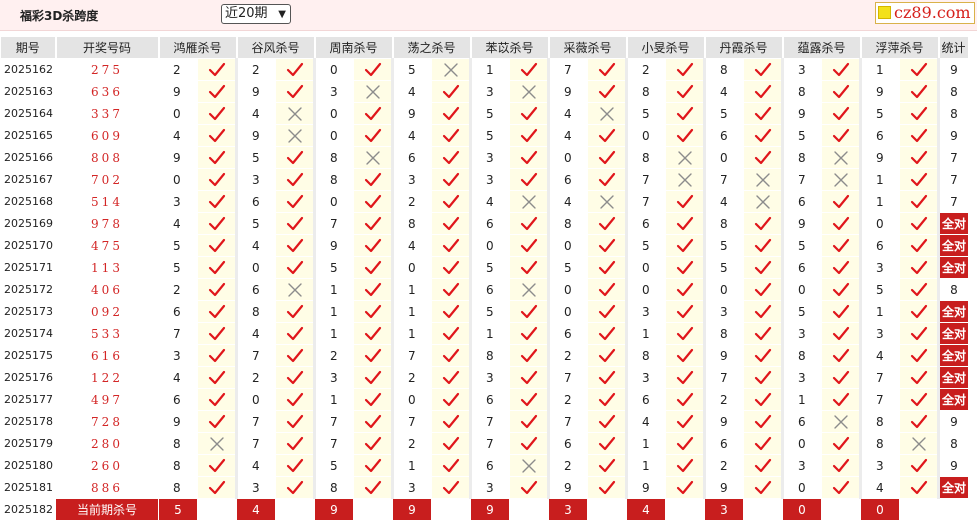 The width and height of the screenshot is (977, 521). I want to click on column-header: 开奖号码, so click(107, 47).